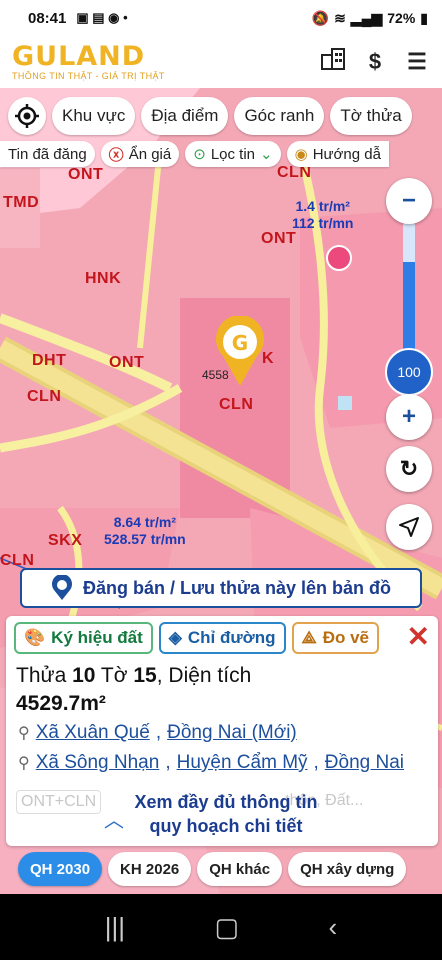  Describe the element at coordinates (409, 201) in the screenshot. I see `zoom-out-button: −` at that location.